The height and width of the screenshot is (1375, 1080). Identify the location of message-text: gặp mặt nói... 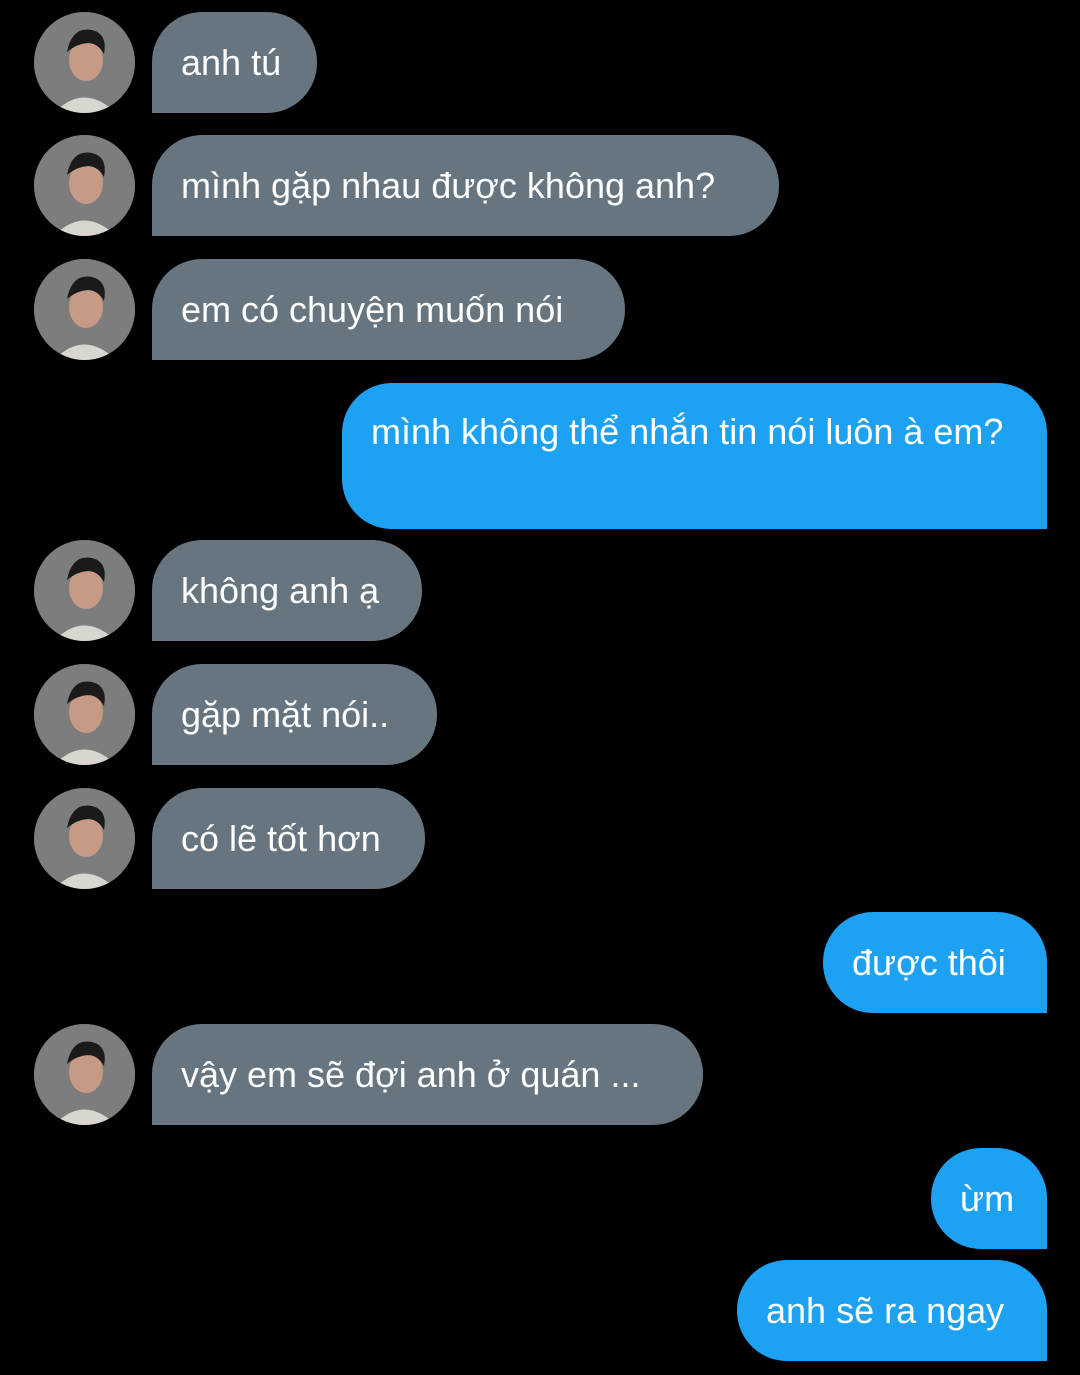
(285, 714).